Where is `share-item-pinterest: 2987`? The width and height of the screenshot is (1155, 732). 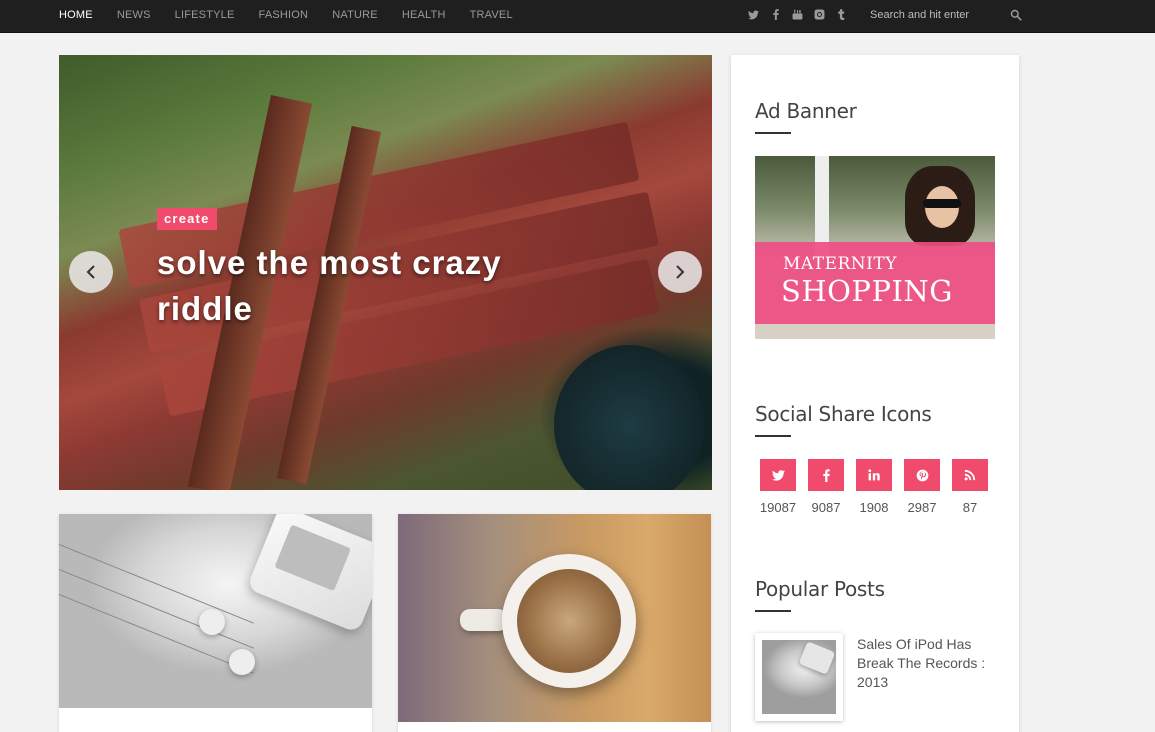
share-item-pinterest: 2987 is located at coordinates (922, 487).